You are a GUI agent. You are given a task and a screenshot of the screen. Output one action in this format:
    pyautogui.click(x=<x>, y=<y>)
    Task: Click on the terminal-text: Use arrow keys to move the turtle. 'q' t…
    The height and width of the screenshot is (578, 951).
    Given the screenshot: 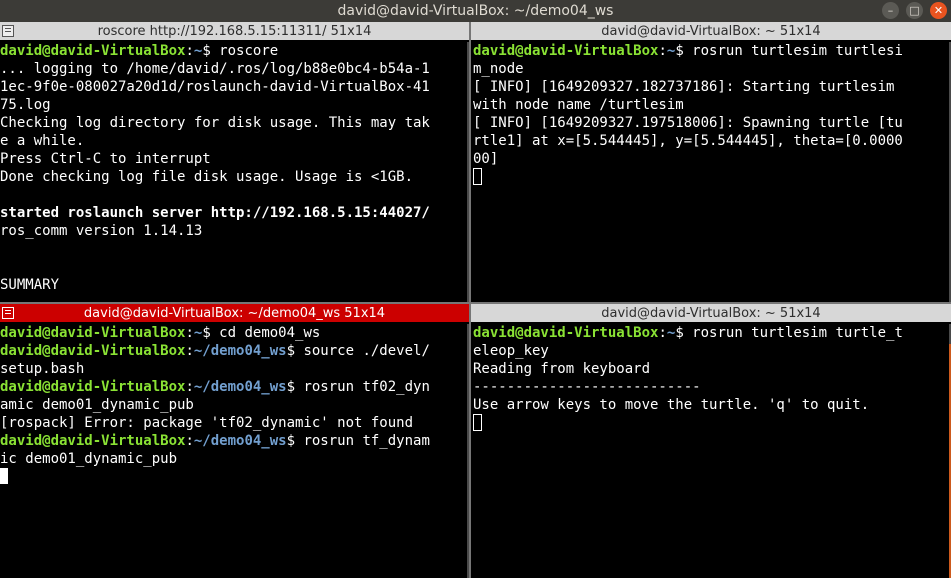 What is the action you would take?
    pyautogui.click(x=671, y=405)
    